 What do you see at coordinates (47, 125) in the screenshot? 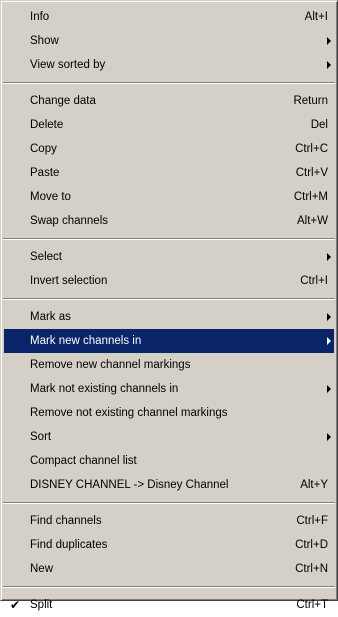
I see `menu-item-label: Delete` at bounding box center [47, 125].